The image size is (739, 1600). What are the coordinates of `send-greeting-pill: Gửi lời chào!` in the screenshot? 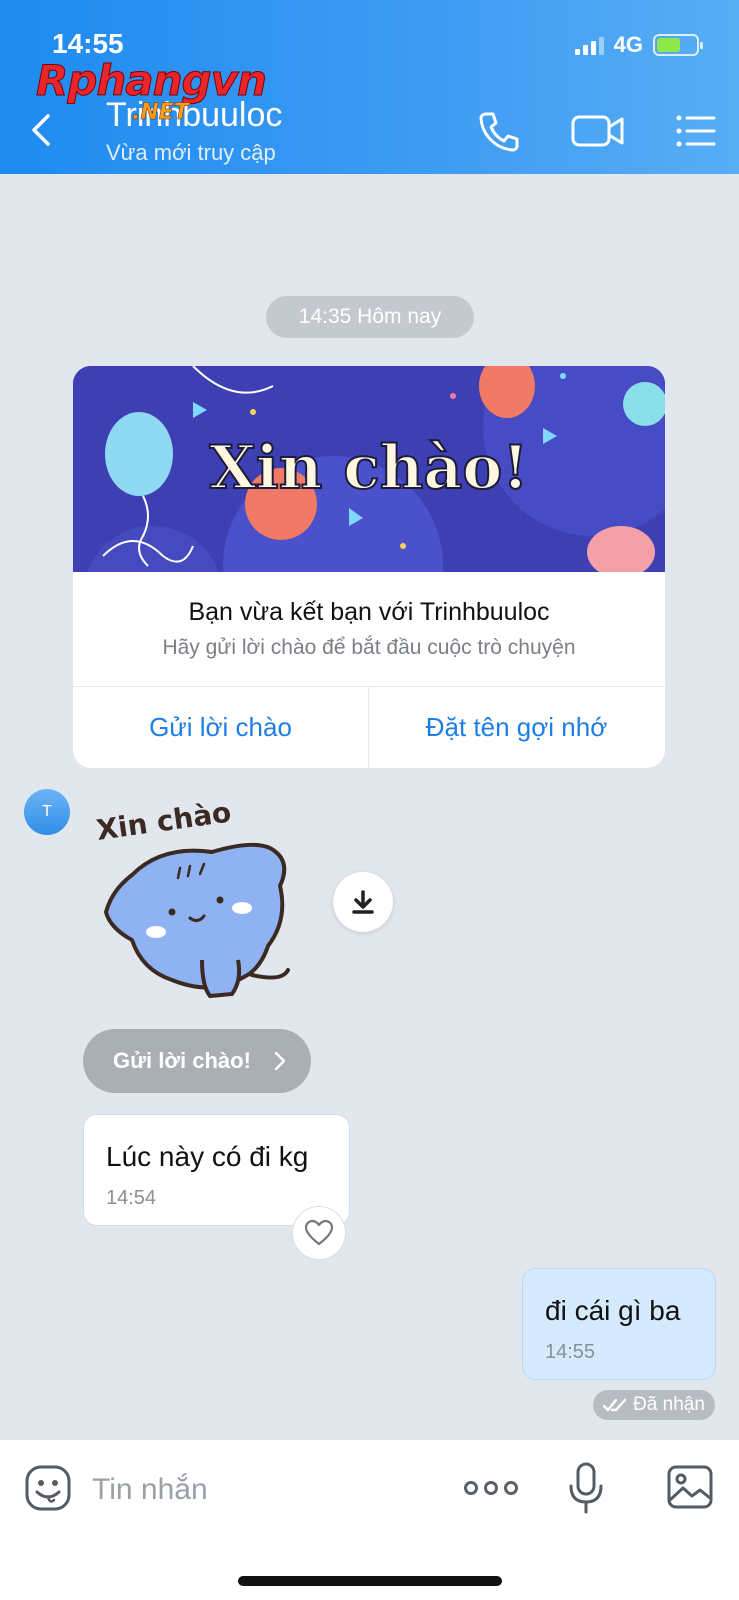 It's located at (197, 1061).